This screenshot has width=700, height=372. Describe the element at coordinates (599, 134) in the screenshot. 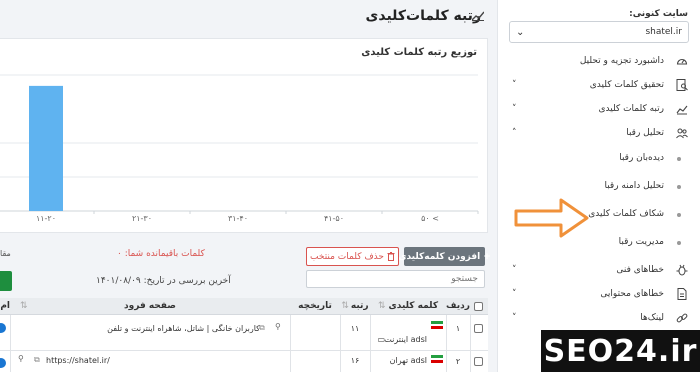

I see `sidebar-item-competitor-analysis: تحلیل رقبا ˄` at that location.